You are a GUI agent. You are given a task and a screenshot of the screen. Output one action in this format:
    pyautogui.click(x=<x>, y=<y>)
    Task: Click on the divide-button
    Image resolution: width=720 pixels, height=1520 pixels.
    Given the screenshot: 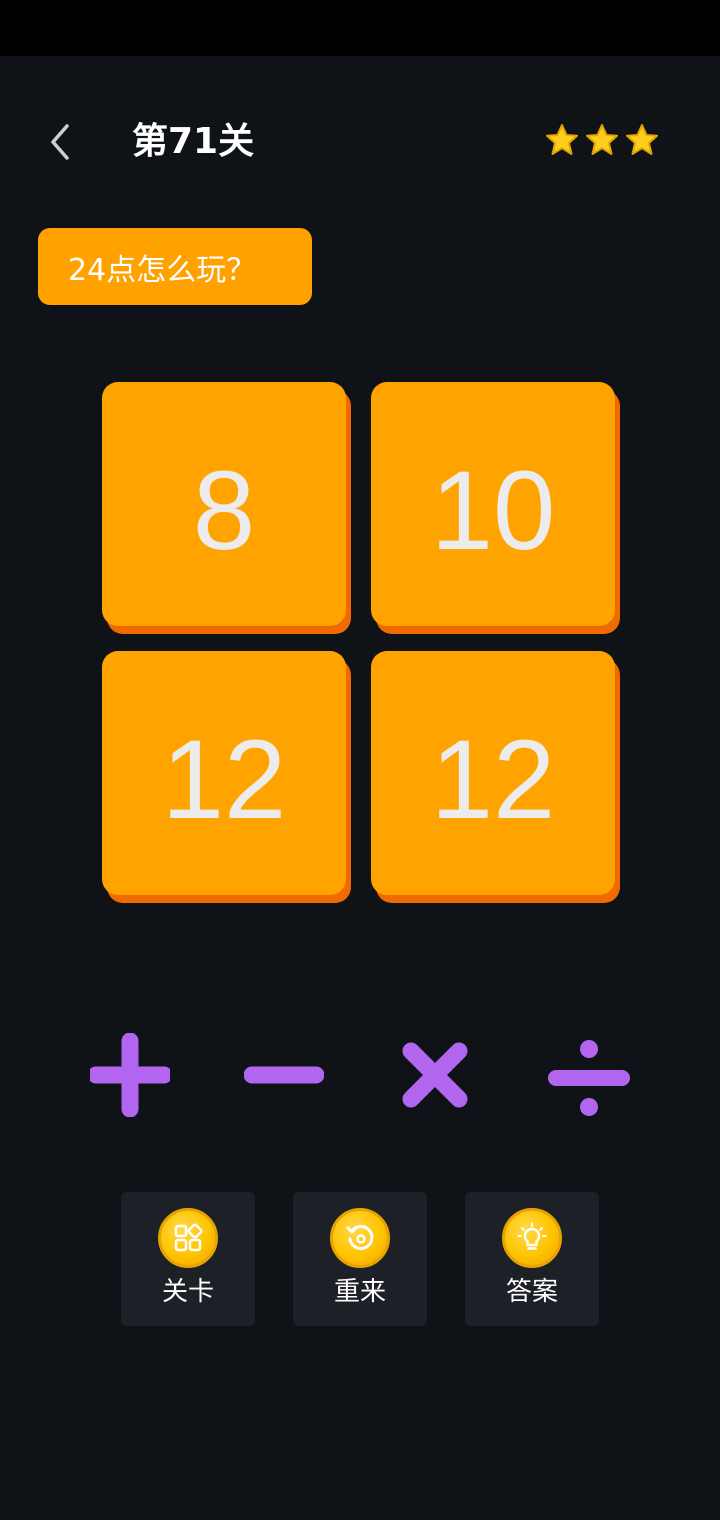 What is the action you would take?
    pyautogui.click(x=589, y=1075)
    